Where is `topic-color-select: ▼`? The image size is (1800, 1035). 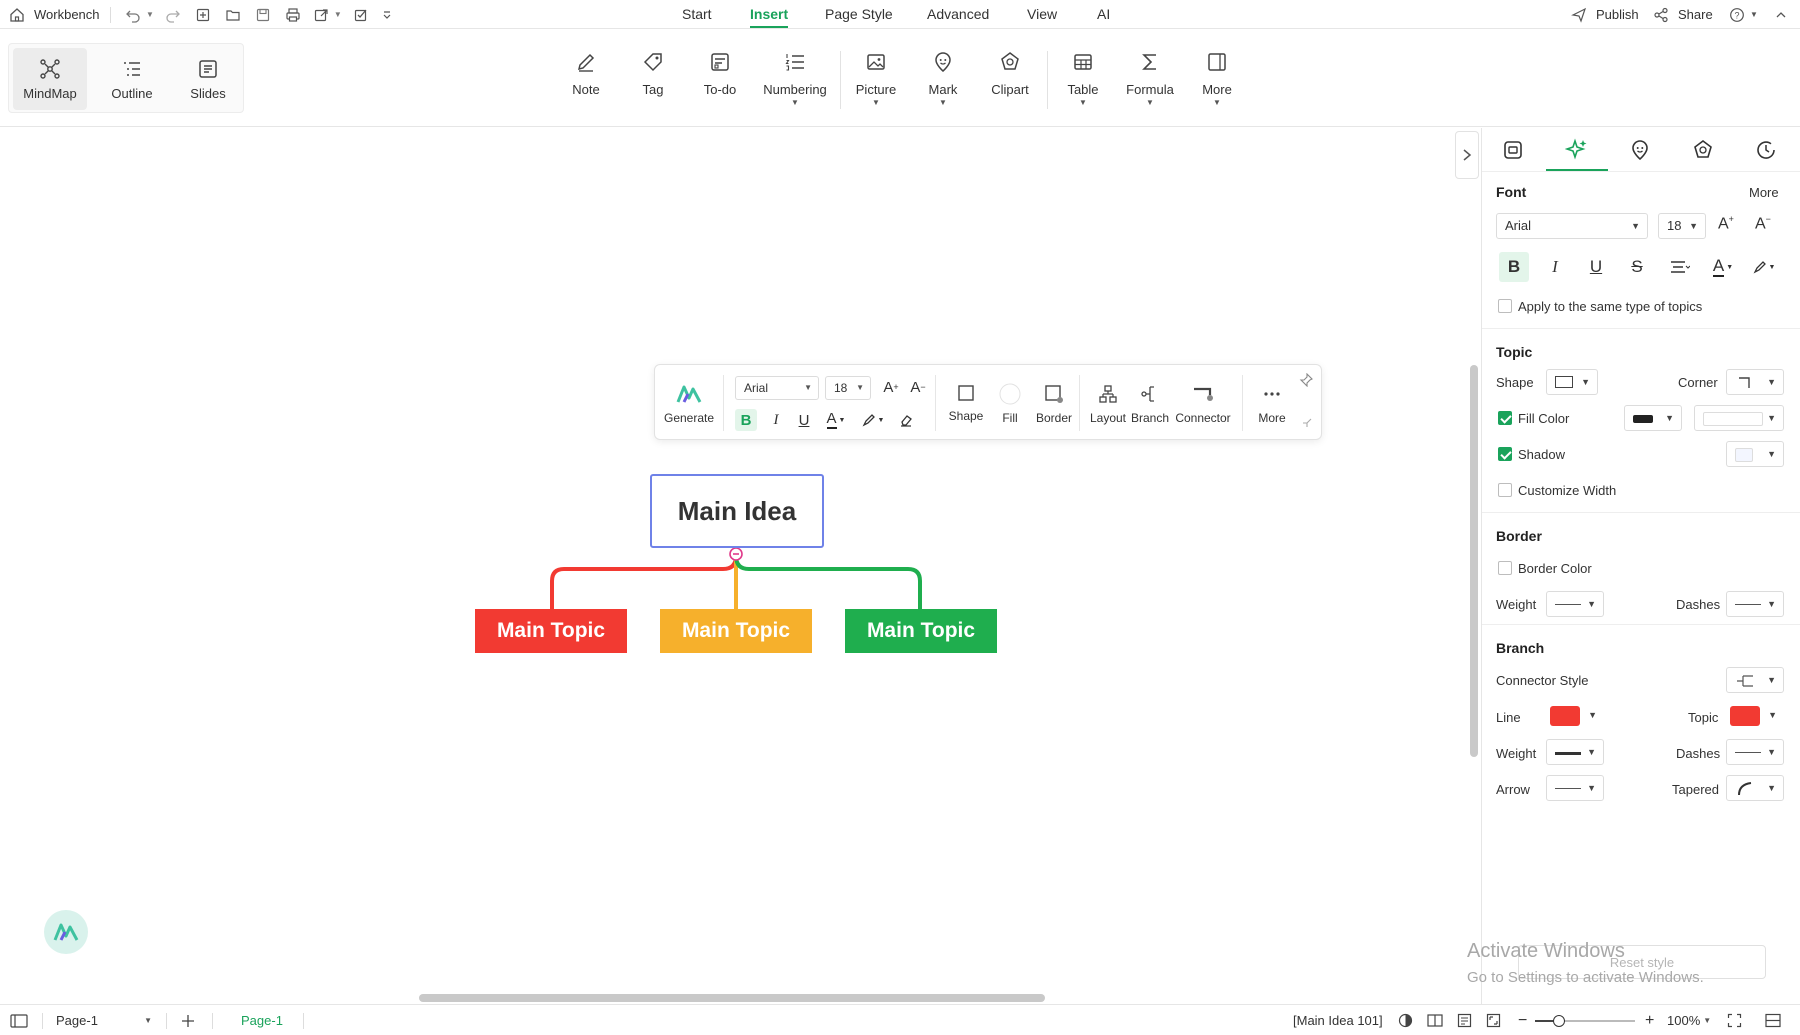
topic-color-select: ▼ is located at coordinates (1755, 716).